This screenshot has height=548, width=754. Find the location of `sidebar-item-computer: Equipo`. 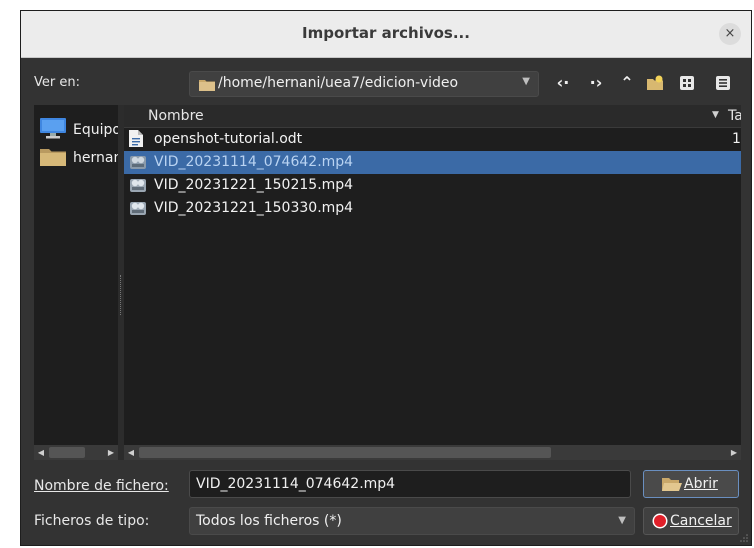

sidebar-item-computer: Equipo is located at coordinates (79, 129).